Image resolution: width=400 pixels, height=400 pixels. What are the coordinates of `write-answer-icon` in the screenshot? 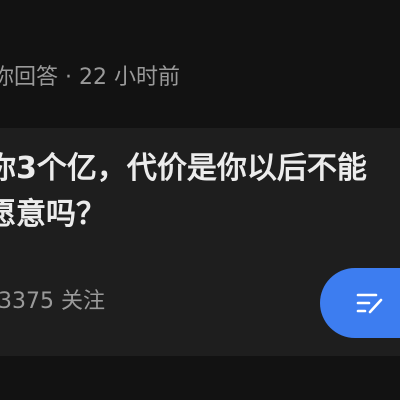 It's located at (369, 303).